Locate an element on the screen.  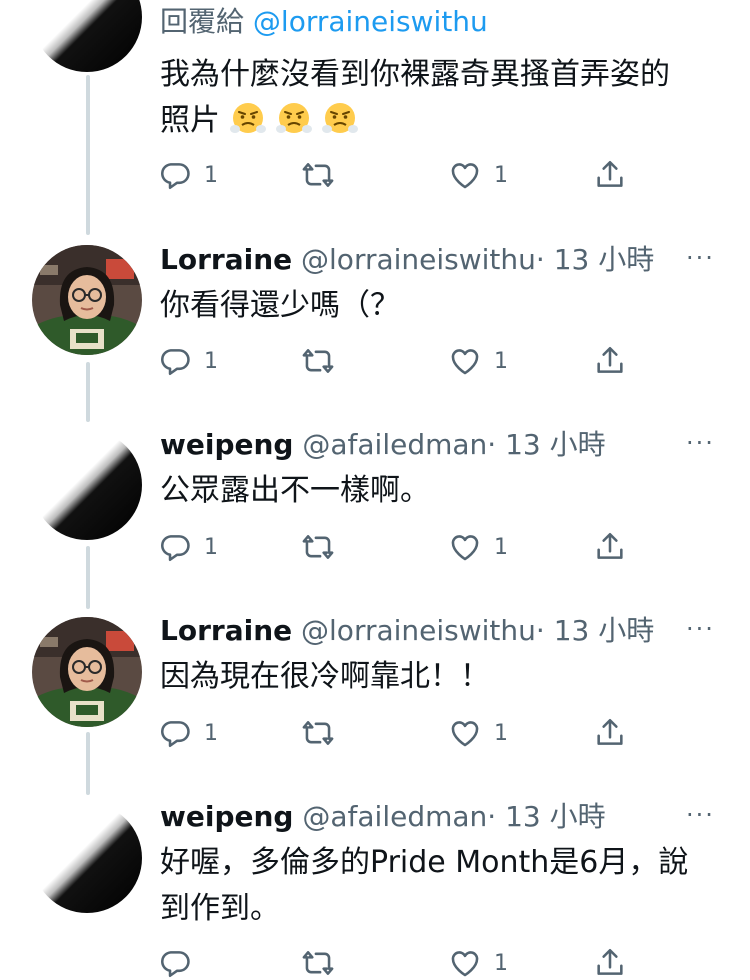
profile-photo is located at coordinates (87, 672).